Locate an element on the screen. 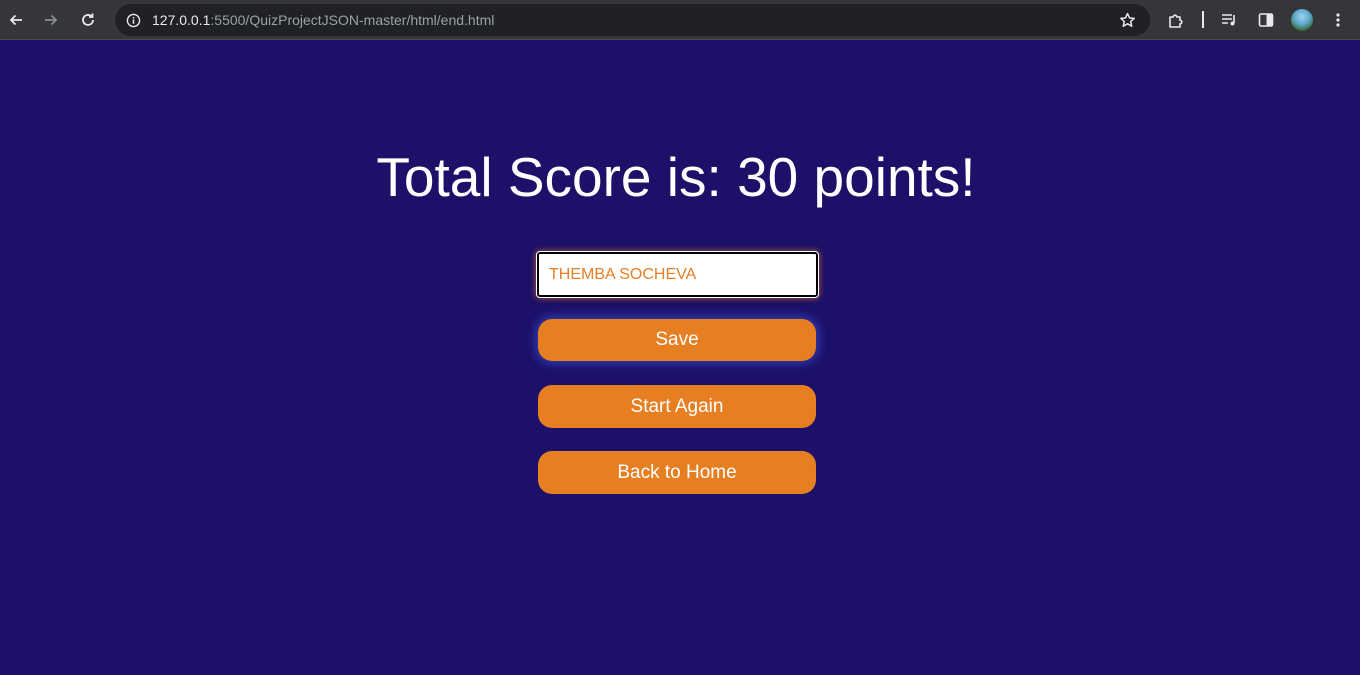 The width and height of the screenshot is (1360, 675). reload-button is located at coordinates (88, 20).